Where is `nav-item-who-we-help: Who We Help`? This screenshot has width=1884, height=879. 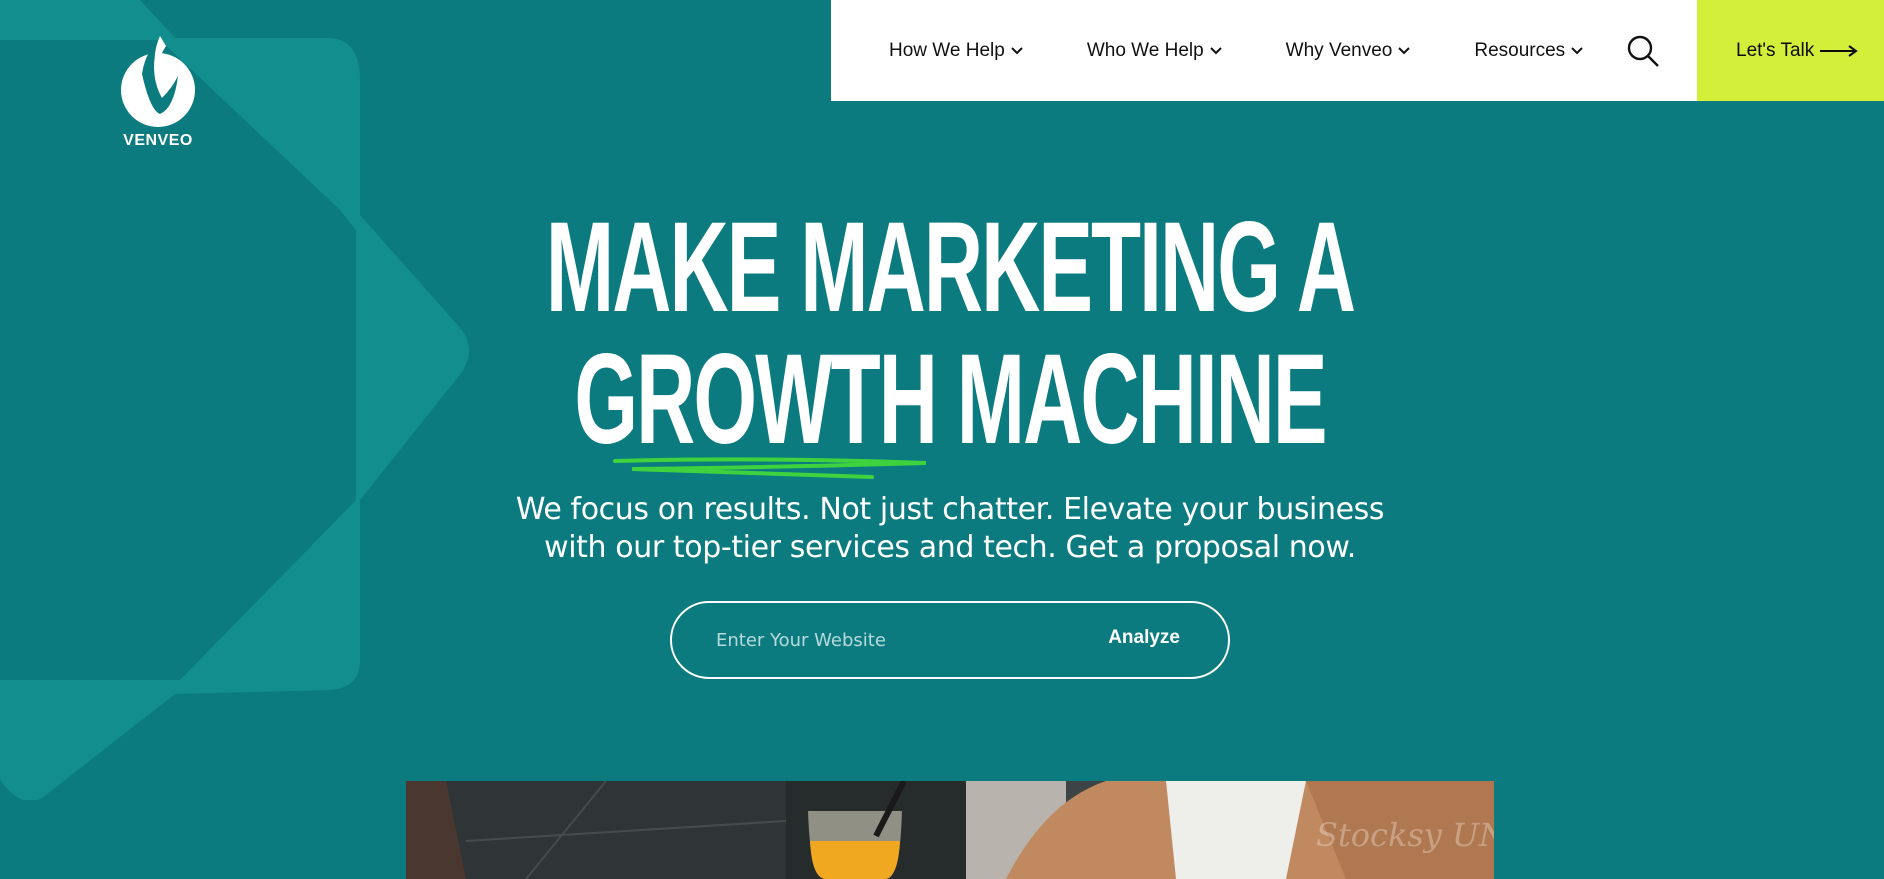
nav-item-who-we-help: Who We Help is located at coordinates (1154, 51).